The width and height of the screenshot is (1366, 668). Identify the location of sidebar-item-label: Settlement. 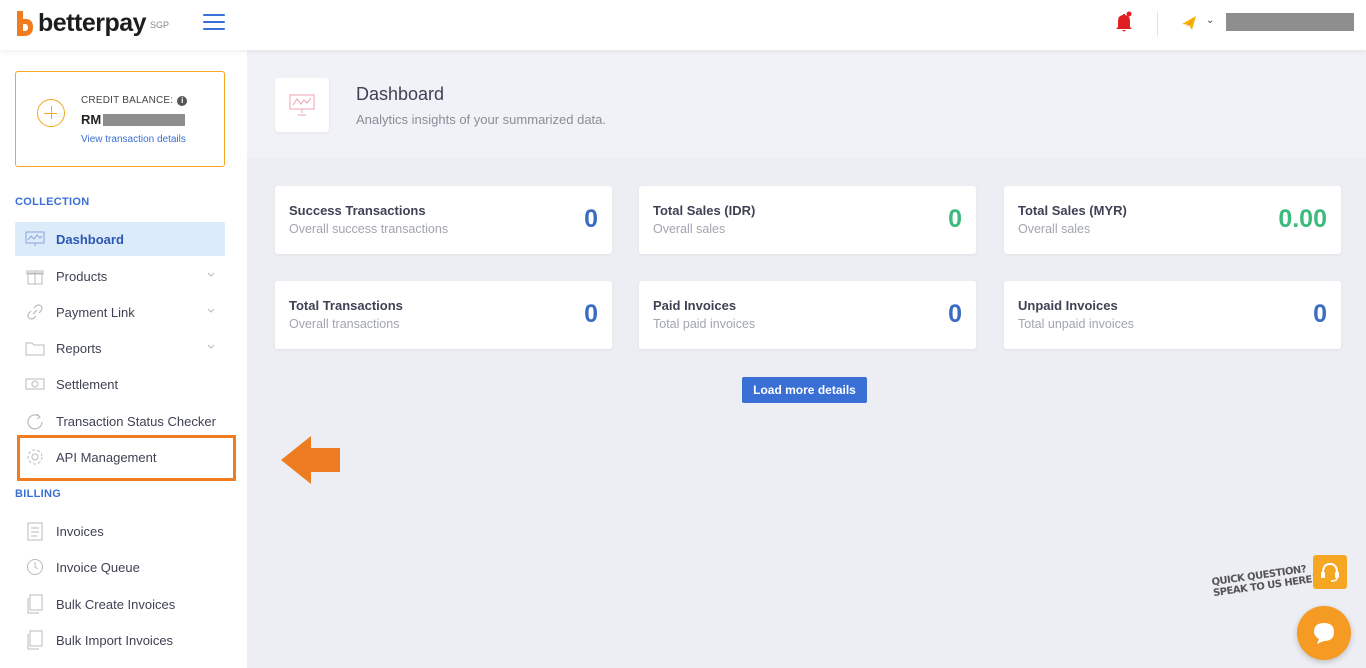
(87, 384).